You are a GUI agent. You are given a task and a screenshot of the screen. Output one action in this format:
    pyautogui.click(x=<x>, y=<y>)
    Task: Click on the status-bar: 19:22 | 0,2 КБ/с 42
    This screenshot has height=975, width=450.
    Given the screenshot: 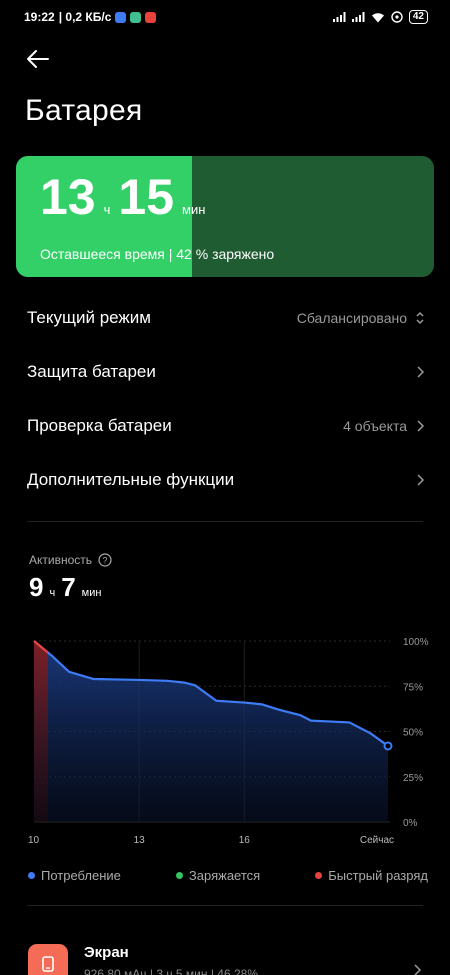 What is the action you would take?
    pyautogui.click(x=225, y=17)
    